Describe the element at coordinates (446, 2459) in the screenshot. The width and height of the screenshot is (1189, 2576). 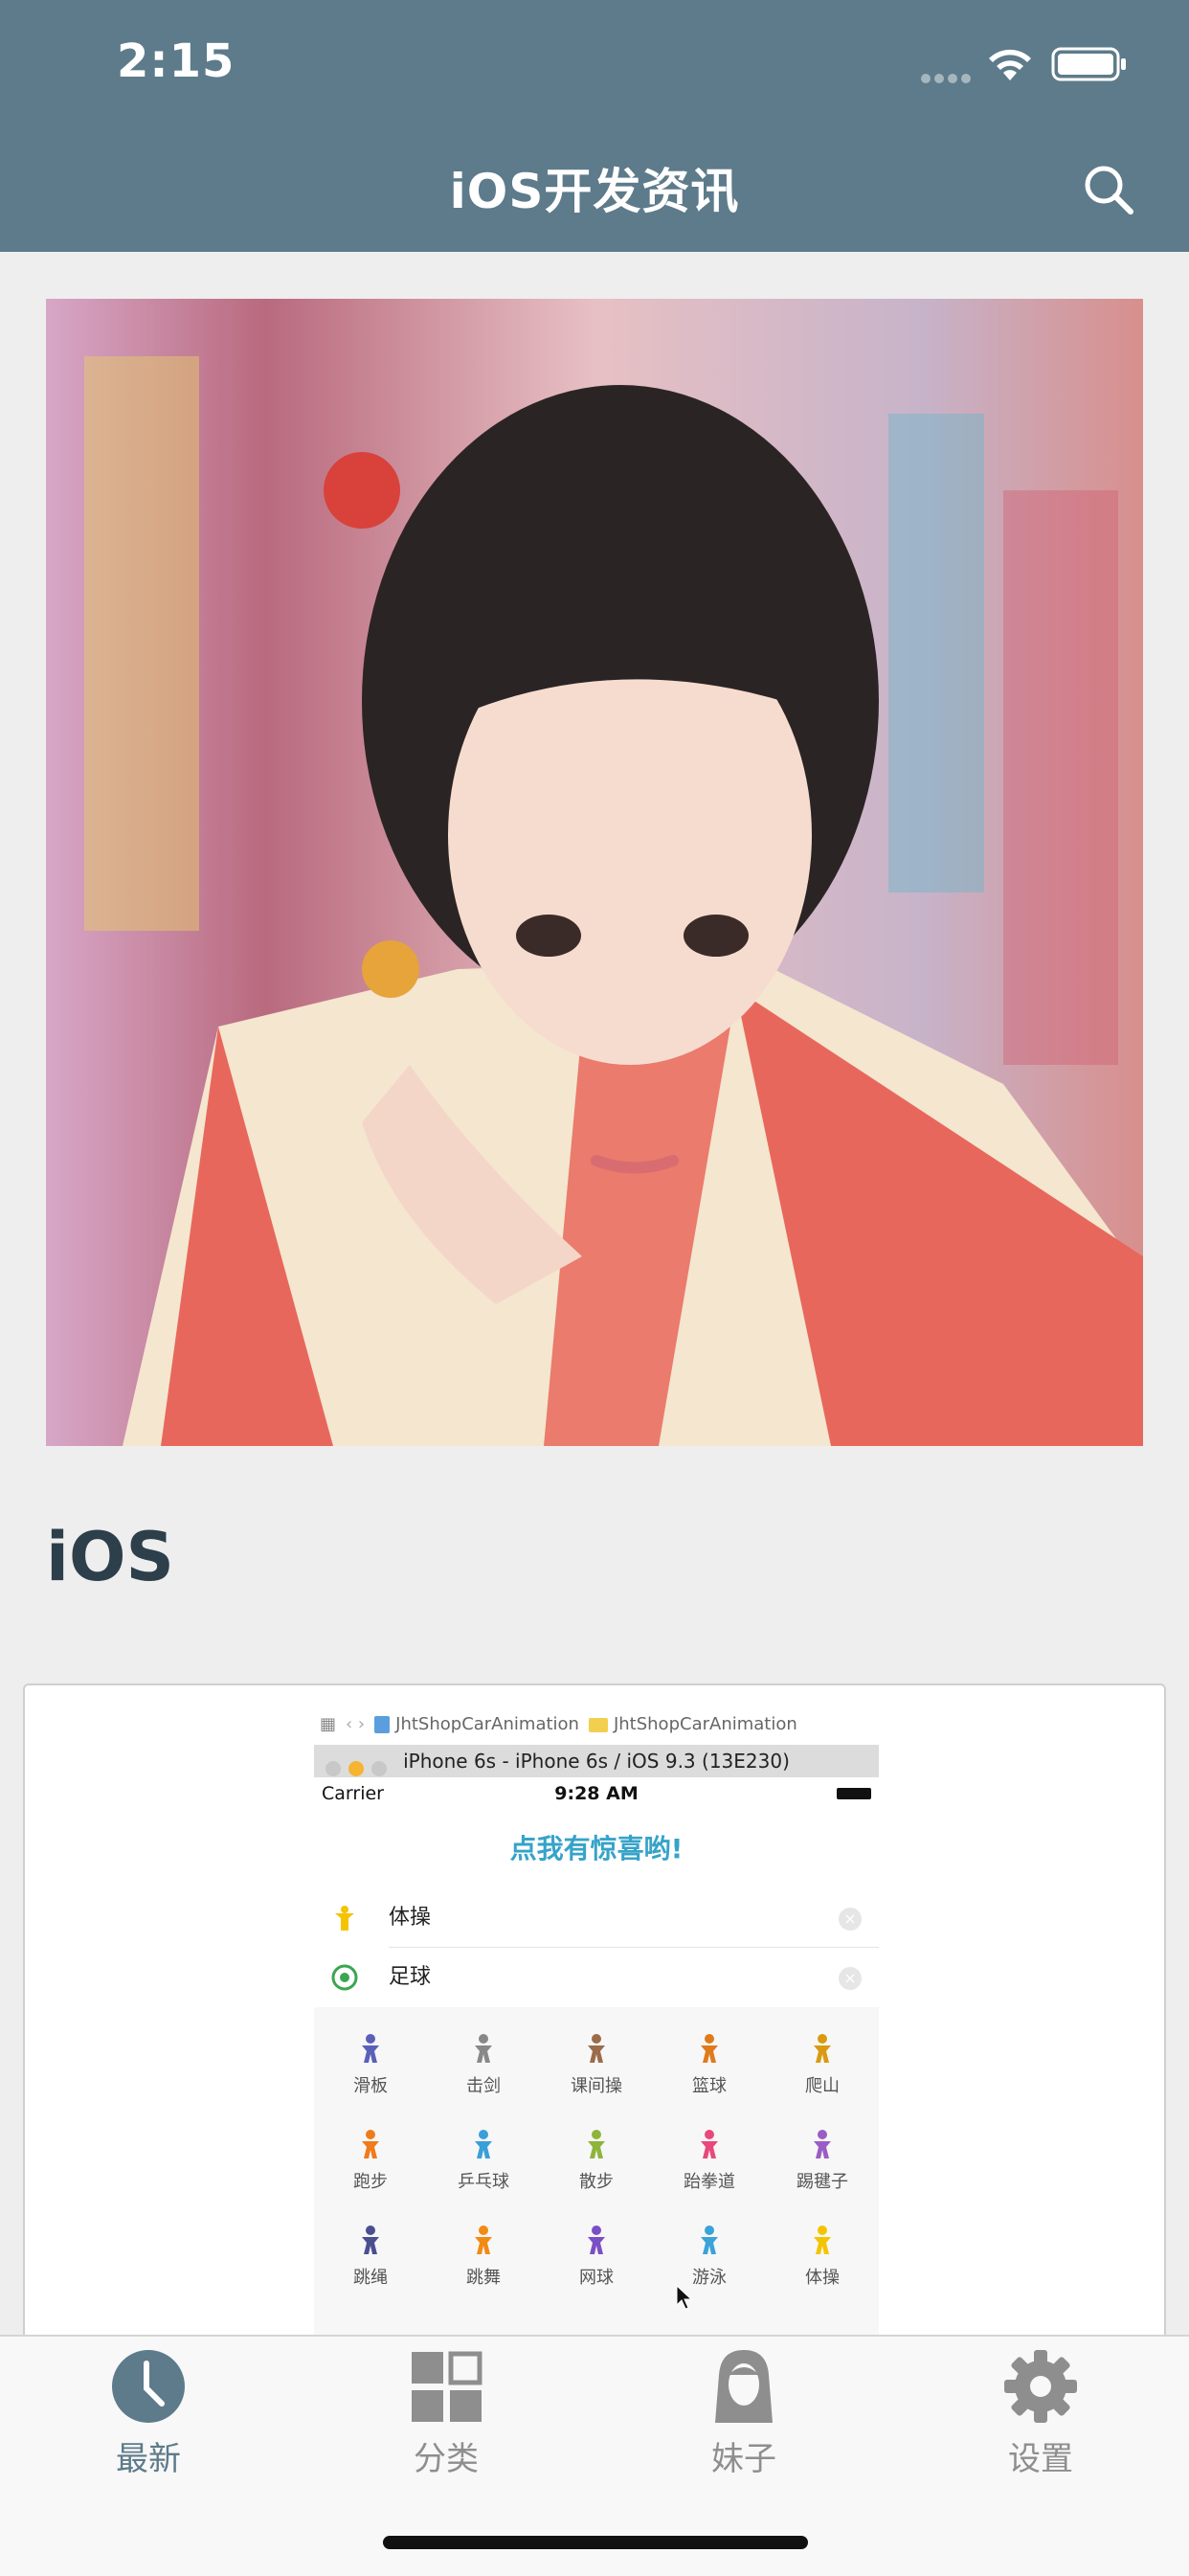
I see `tab-category-label: 分类` at that location.